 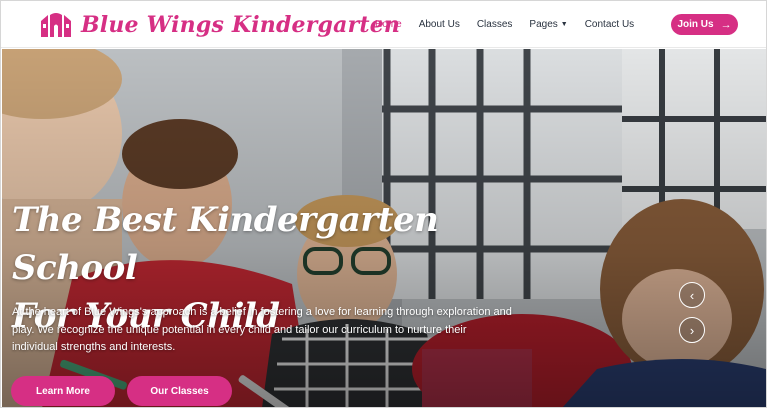 I want to click on carousel-next-button: ›, so click(x=692, y=330).